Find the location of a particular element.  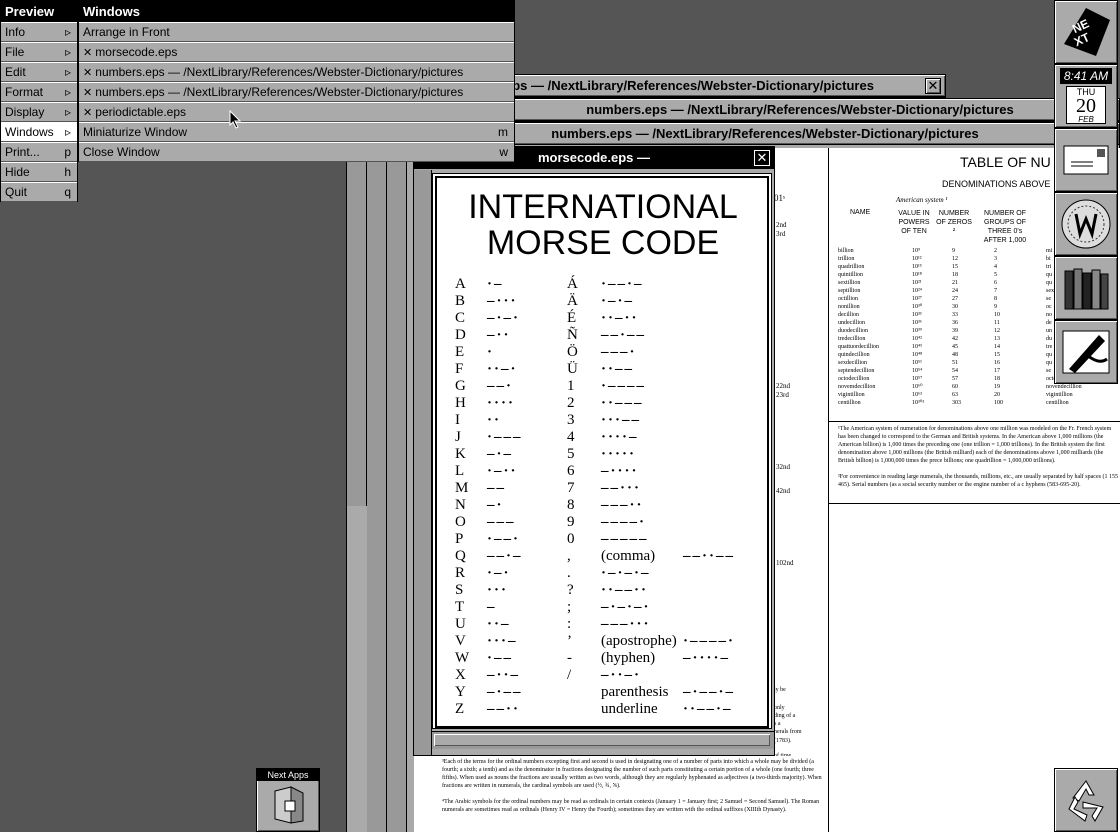

next-apps-miniwindow: Next Apps is located at coordinates (288, 800).